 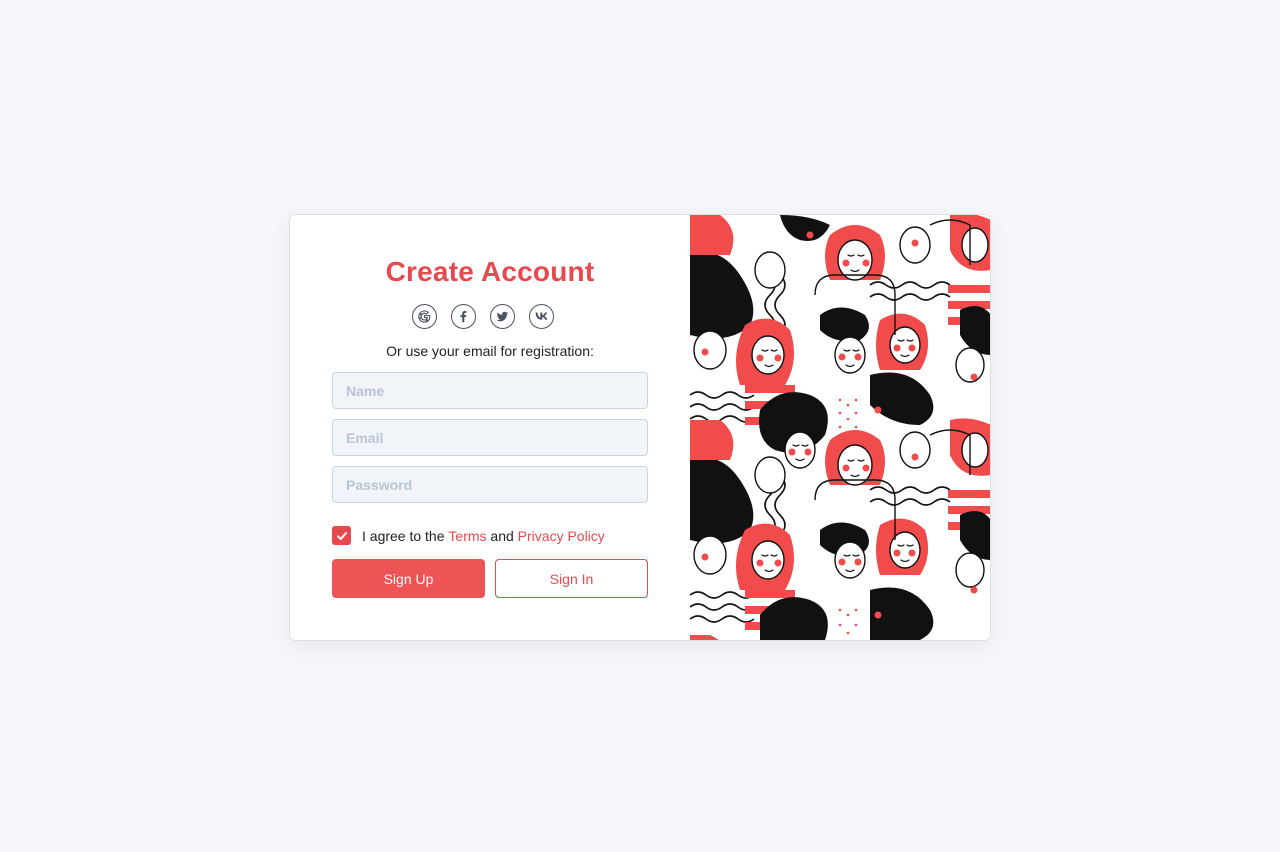 What do you see at coordinates (490, 437) in the screenshot?
I see `email-input` at bounding box center [490, 437].